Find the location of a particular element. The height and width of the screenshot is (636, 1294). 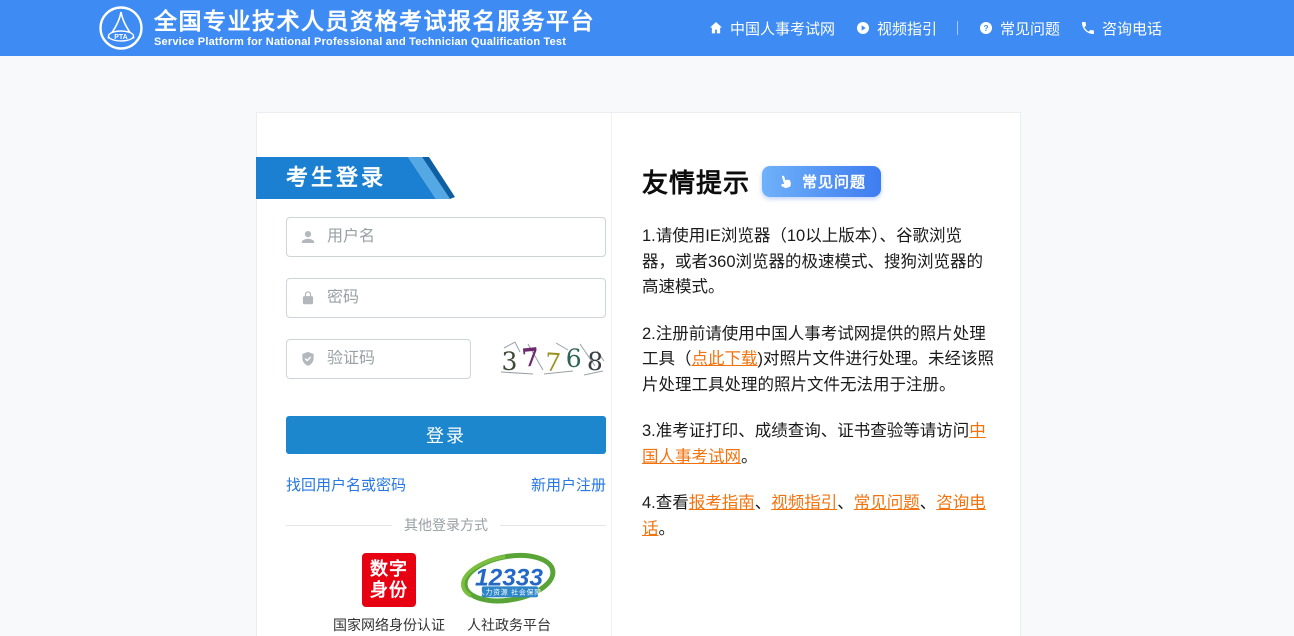

username-input is located at coordinates (461, 237).